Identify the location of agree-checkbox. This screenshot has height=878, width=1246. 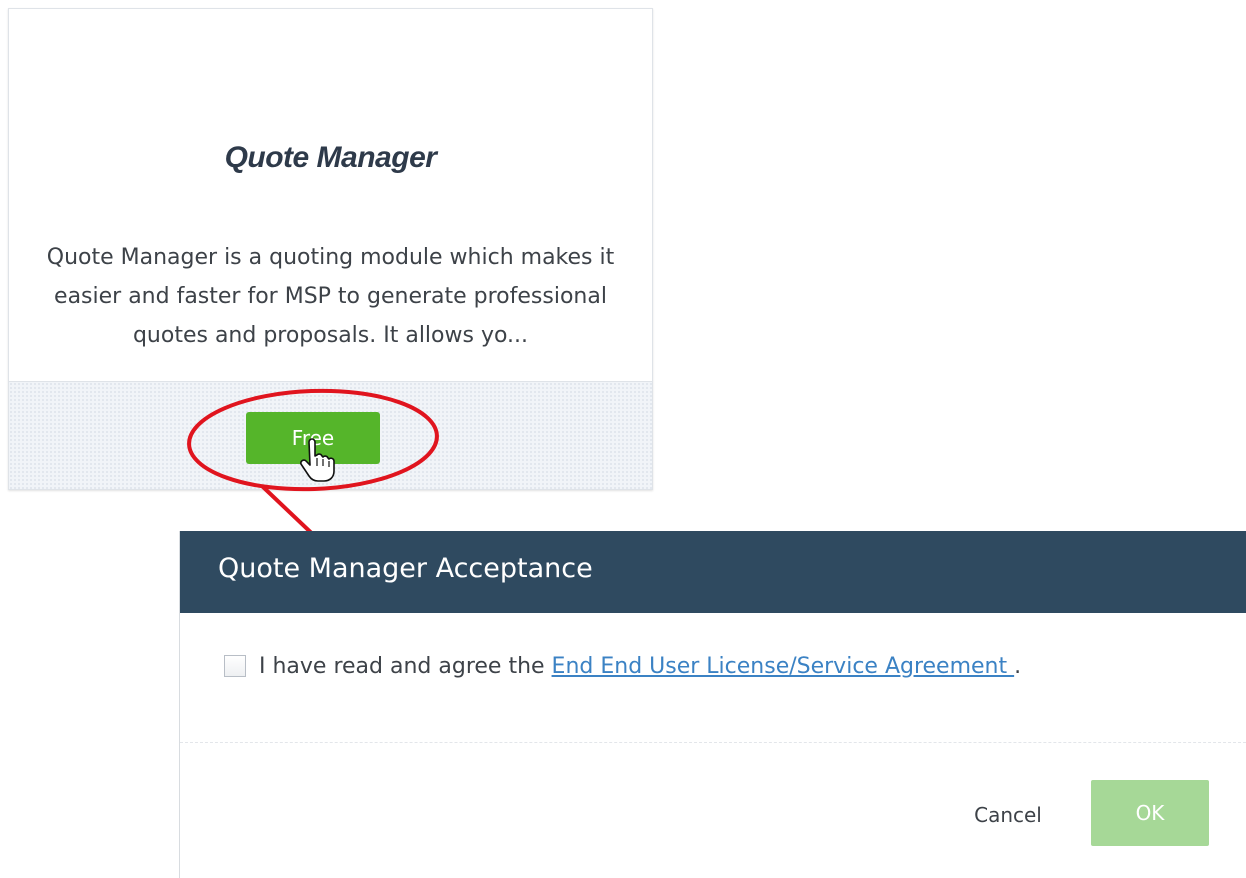
(235, 666).